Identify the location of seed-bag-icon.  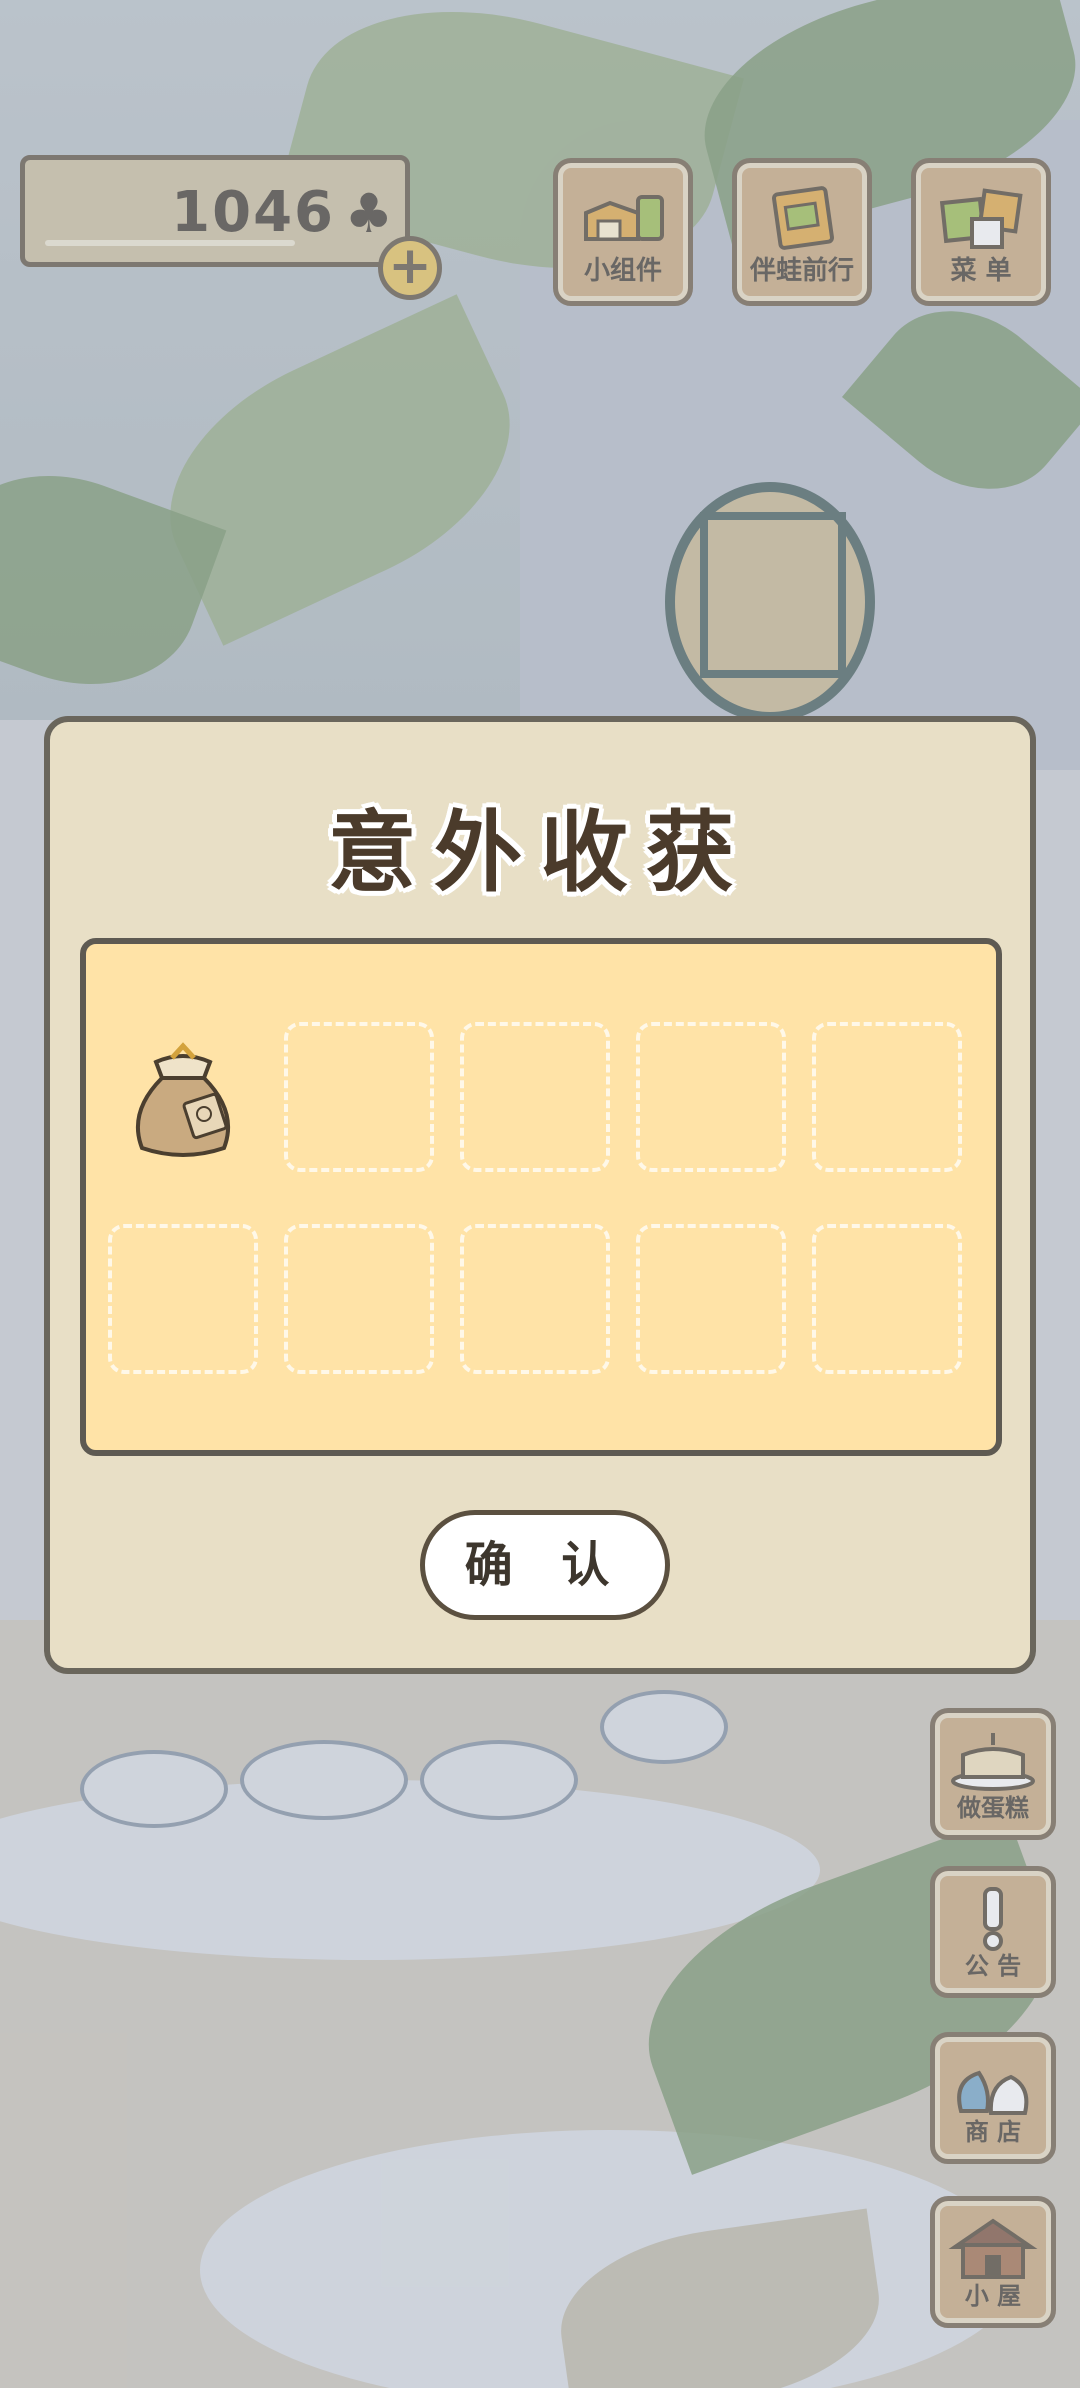
(183, 1099).